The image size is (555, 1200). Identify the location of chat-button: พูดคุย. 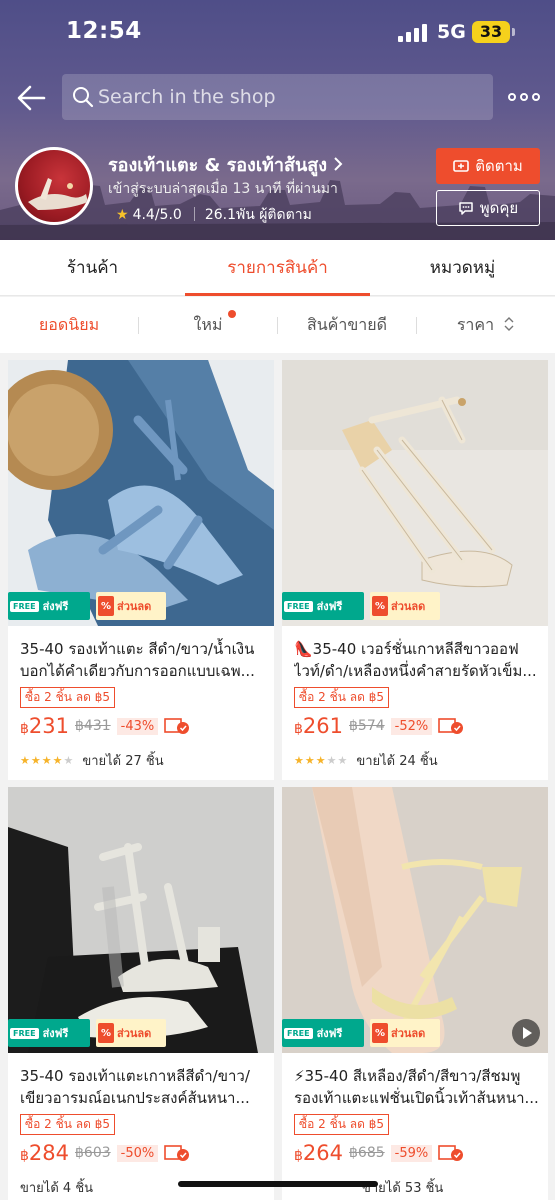
(488, 208).